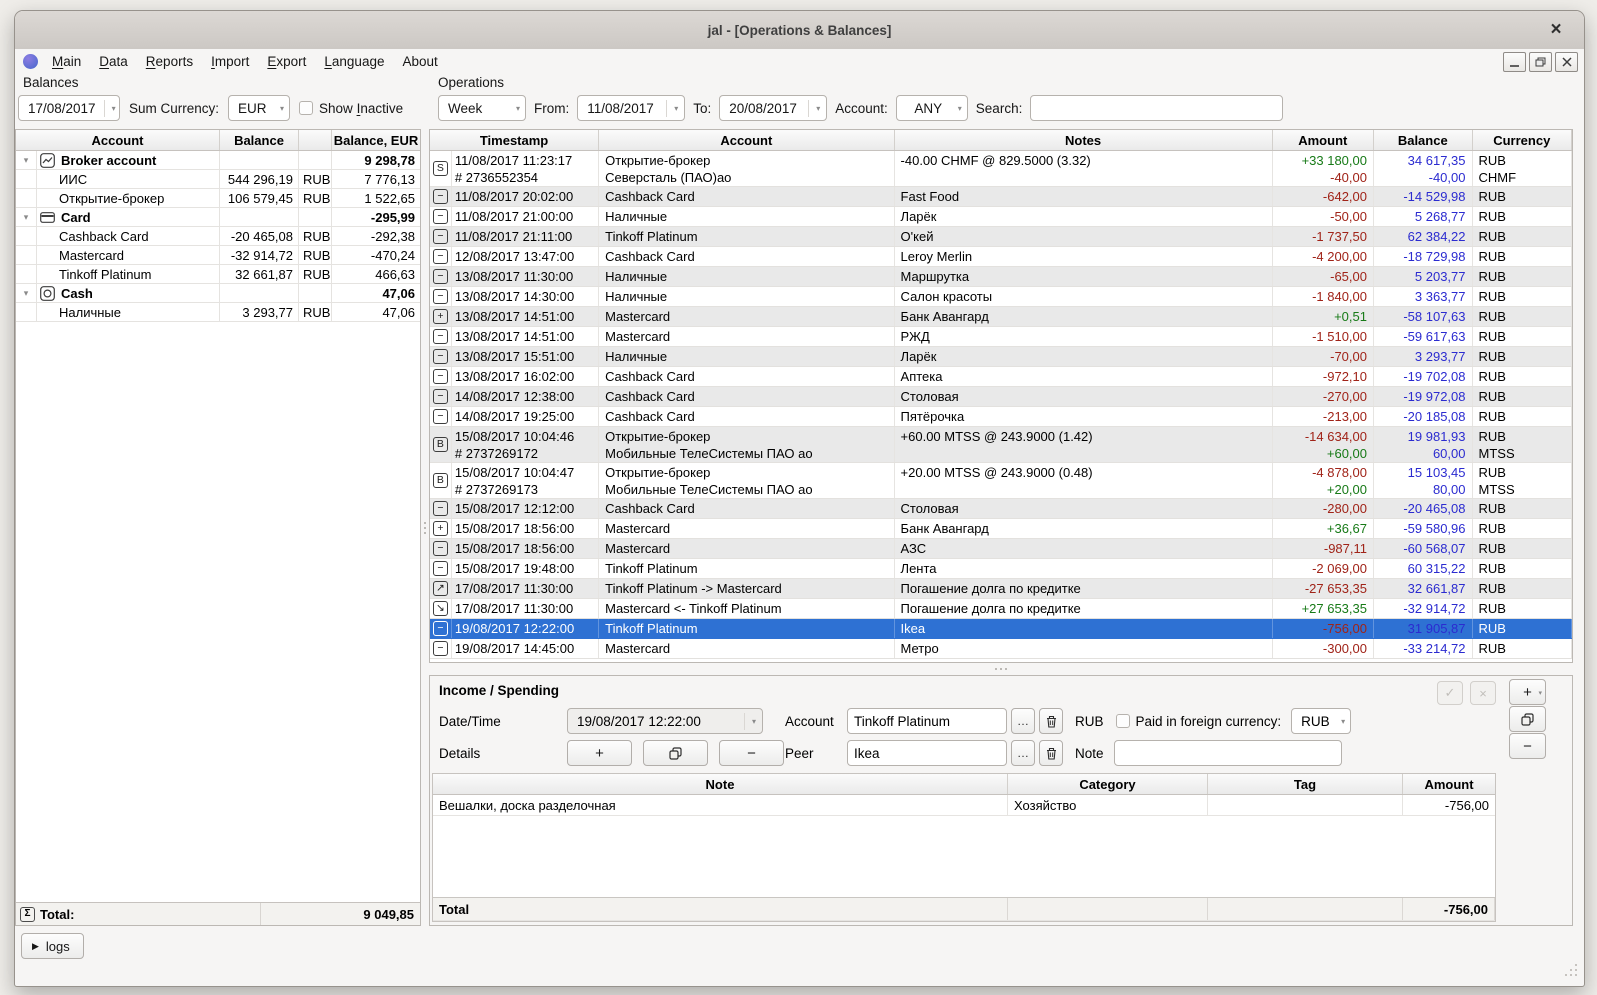 This screenshot has width=1597, height=995. What do you see at coordinates (1566, 62) in the screenshot?
I see `mdi-close-button` at bounding box center [1566, 62].